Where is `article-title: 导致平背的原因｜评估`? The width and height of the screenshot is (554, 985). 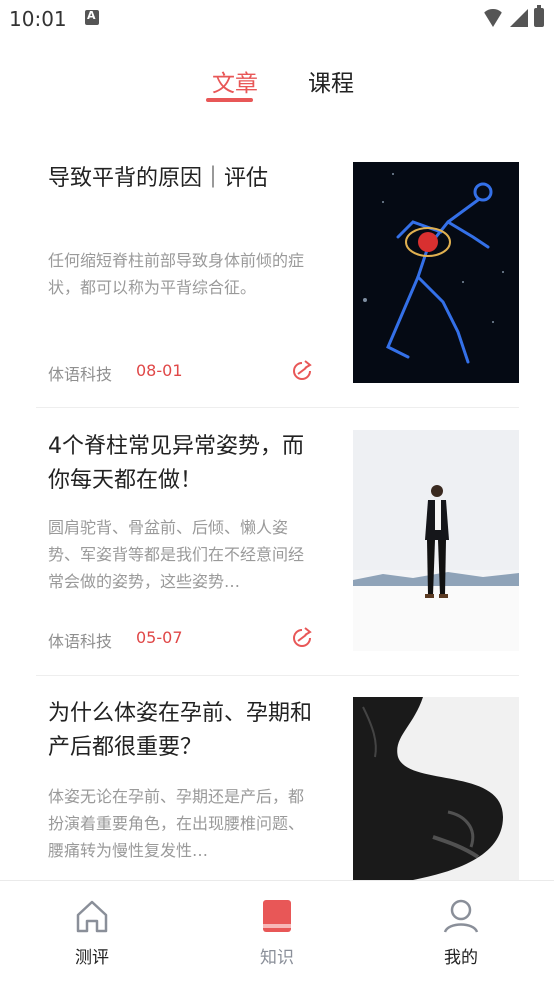 article-title: 导致平背的原因｜评估 is located at coordinates (158, 178).